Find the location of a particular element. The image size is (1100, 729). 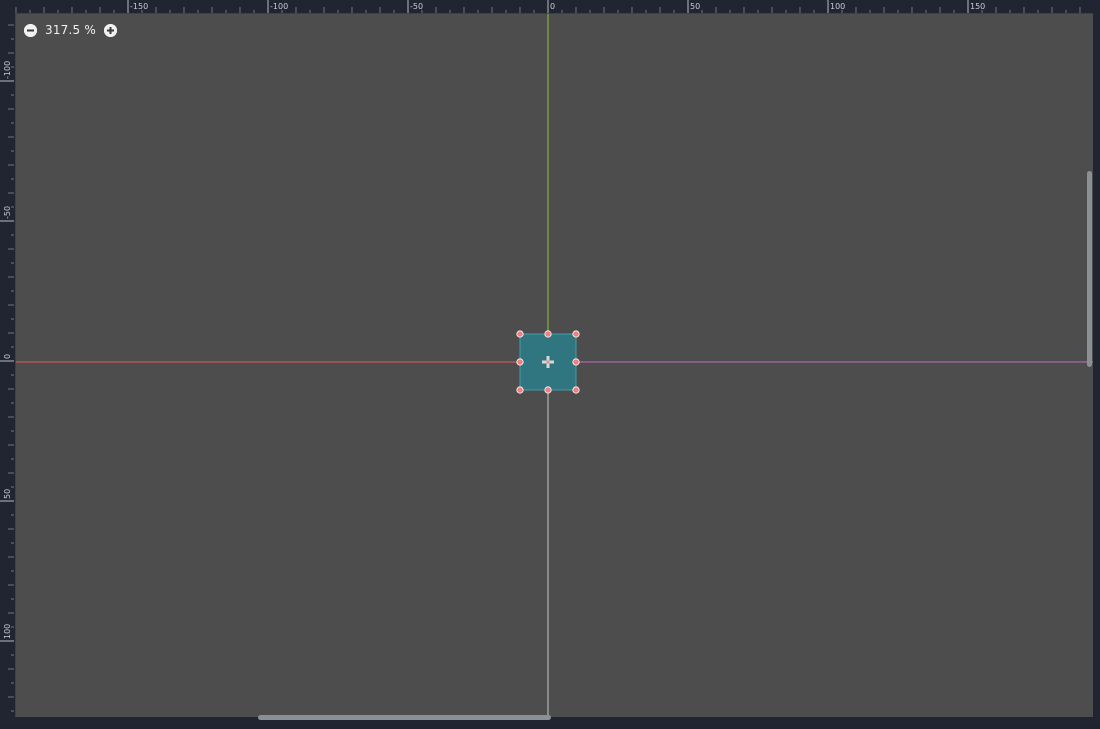

resize-handle-left is located at coordinates (520, 362).